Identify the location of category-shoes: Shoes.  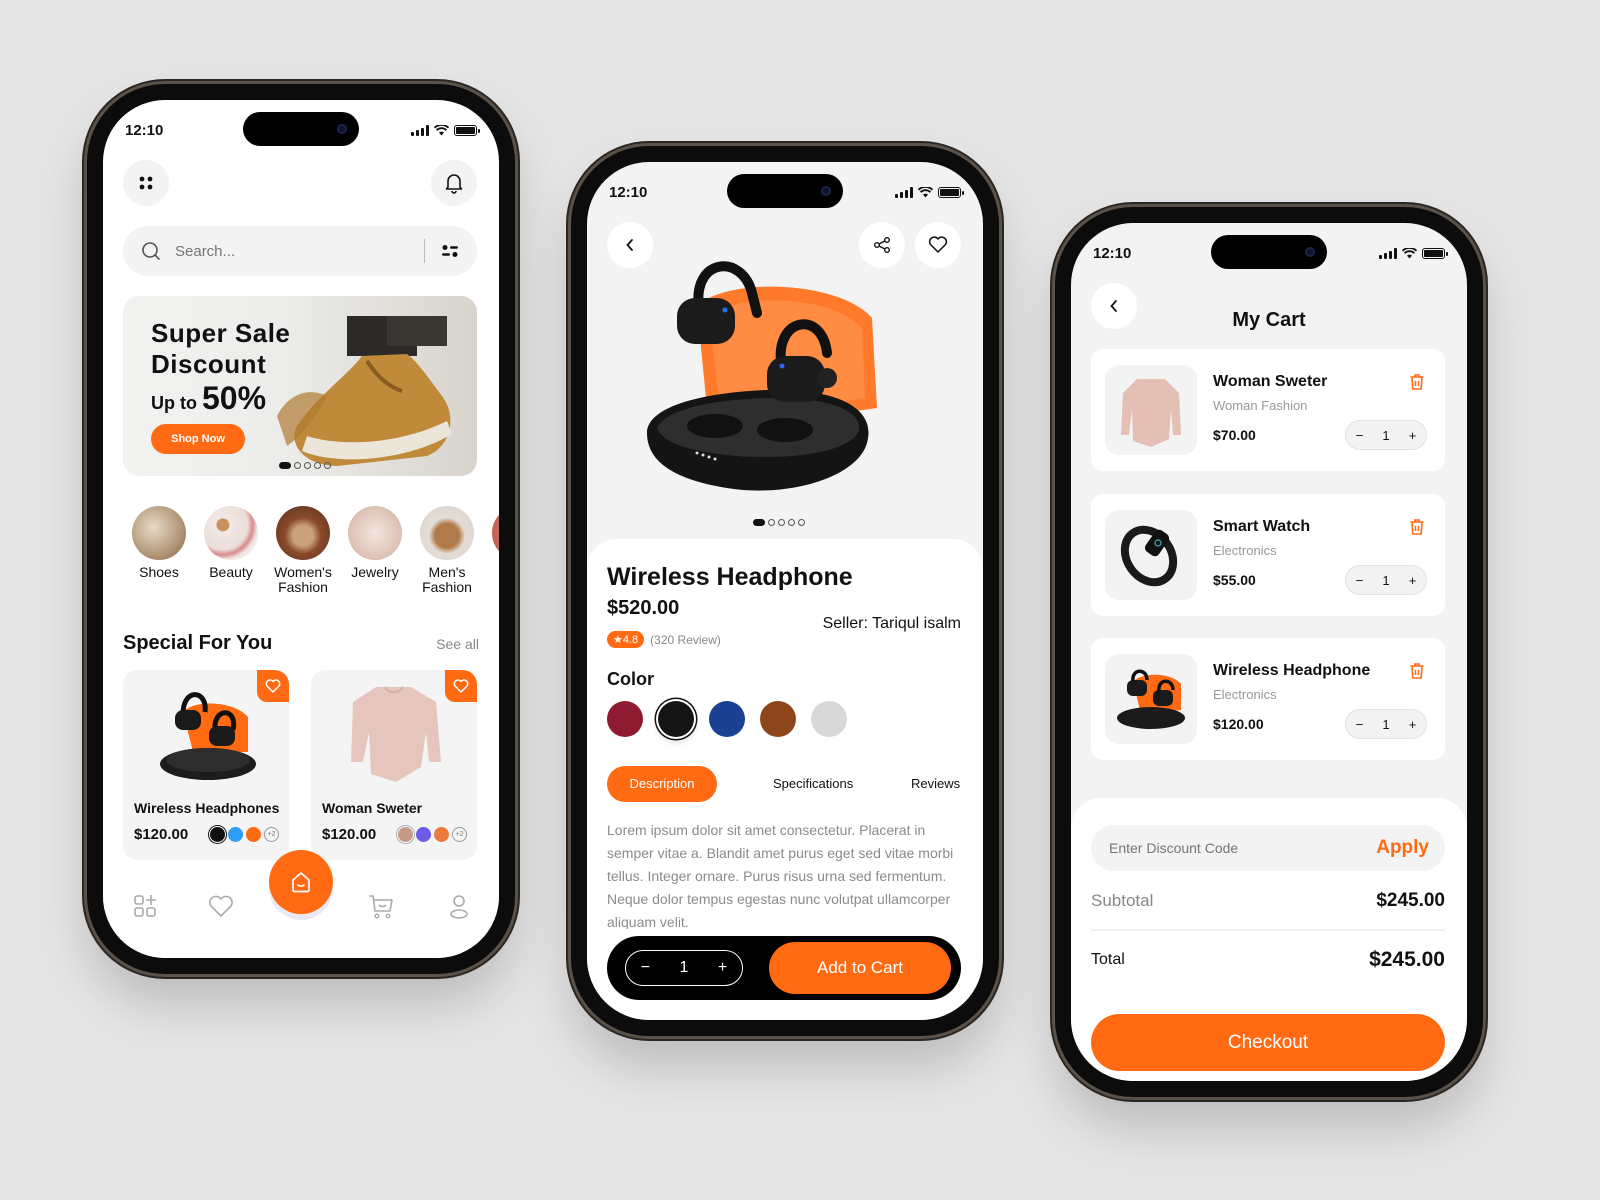
(159, 550).